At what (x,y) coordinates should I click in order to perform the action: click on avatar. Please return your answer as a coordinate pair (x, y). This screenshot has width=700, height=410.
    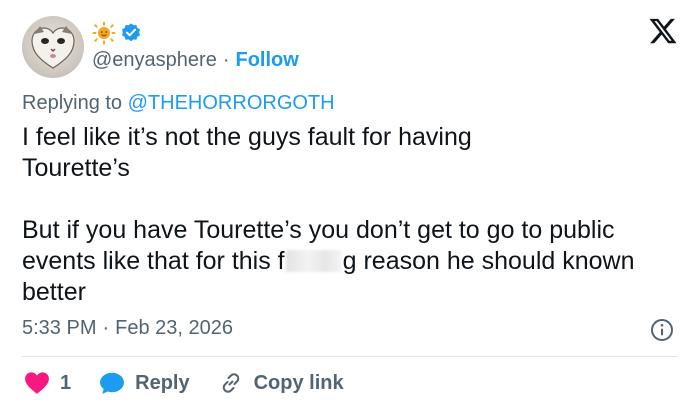
    Looking at the image, I should click on (53, 47).